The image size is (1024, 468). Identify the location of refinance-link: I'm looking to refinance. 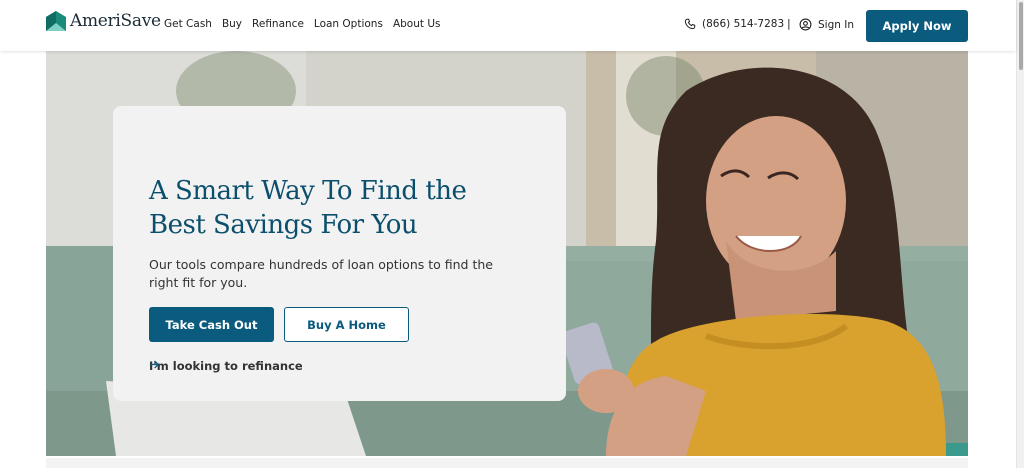
(226, 366).